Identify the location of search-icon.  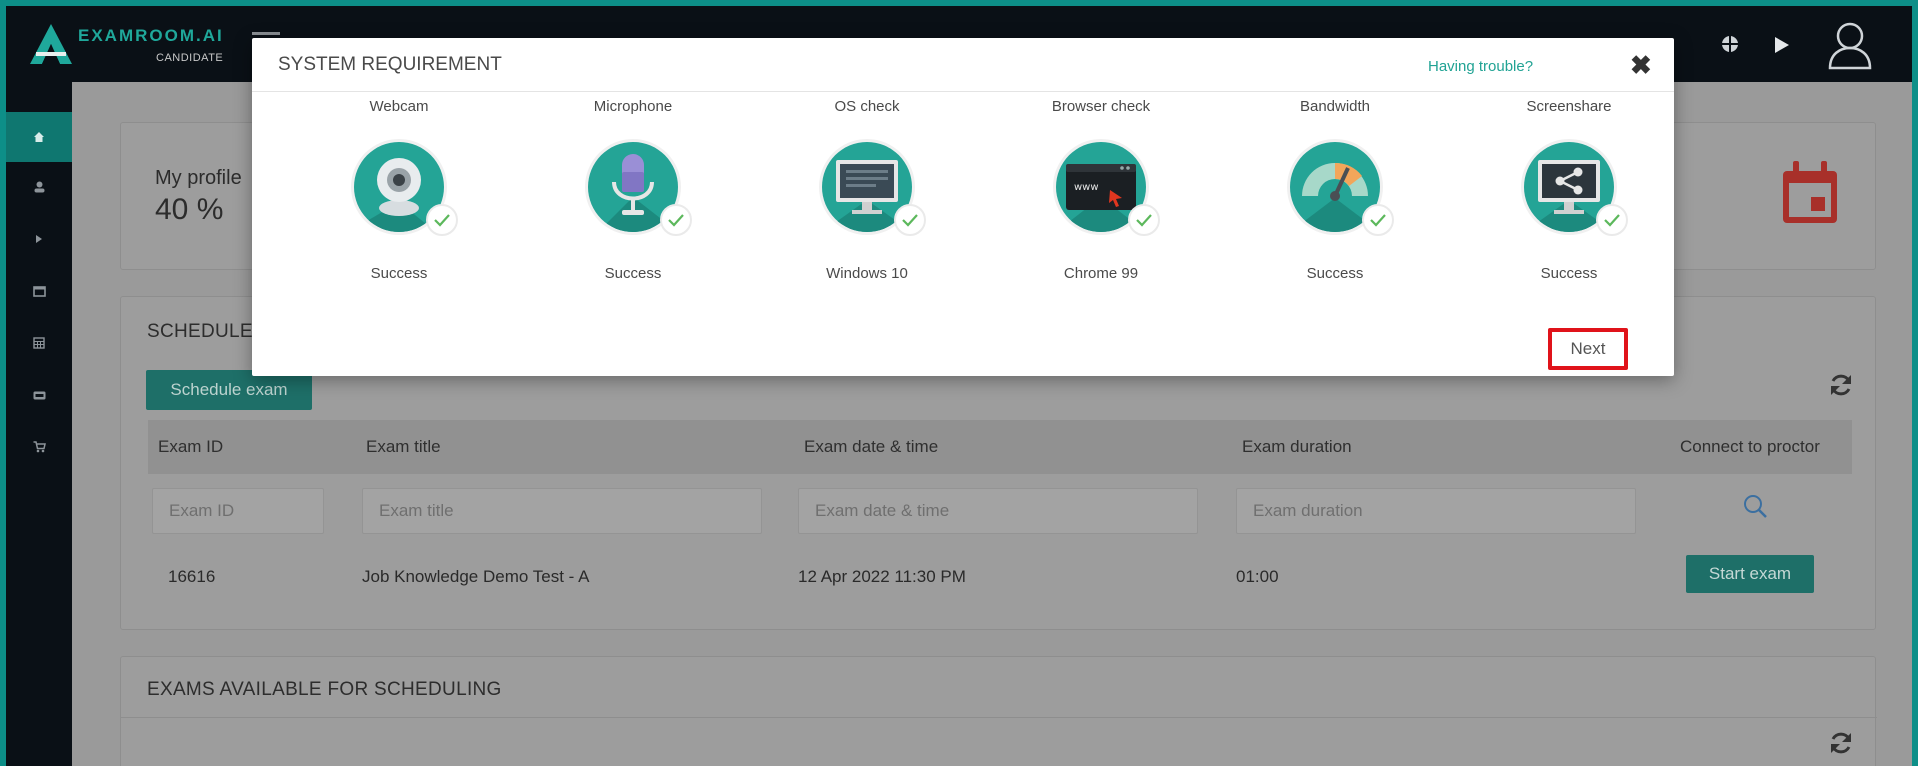
(1755, 506).